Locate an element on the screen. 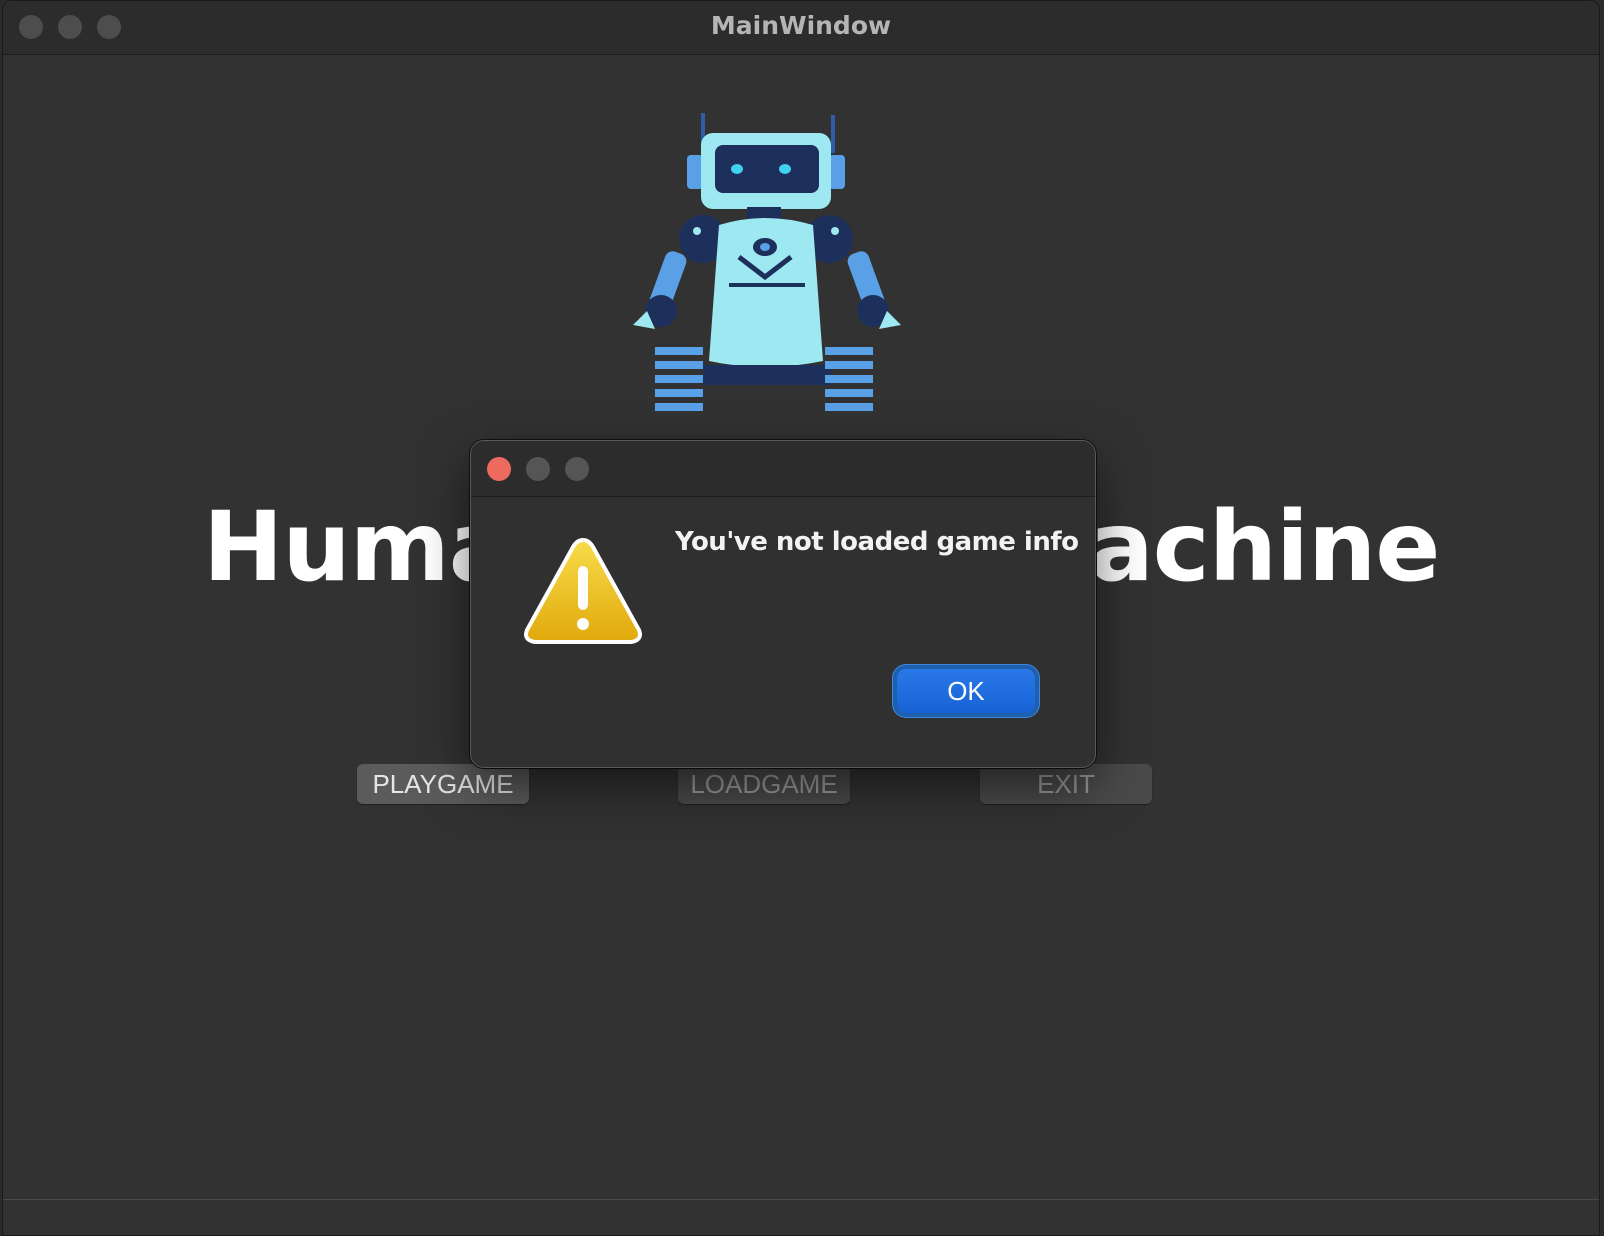 The image size is (1604, 1236). heading-left-text: Huma is located at coordinates (358, 547).